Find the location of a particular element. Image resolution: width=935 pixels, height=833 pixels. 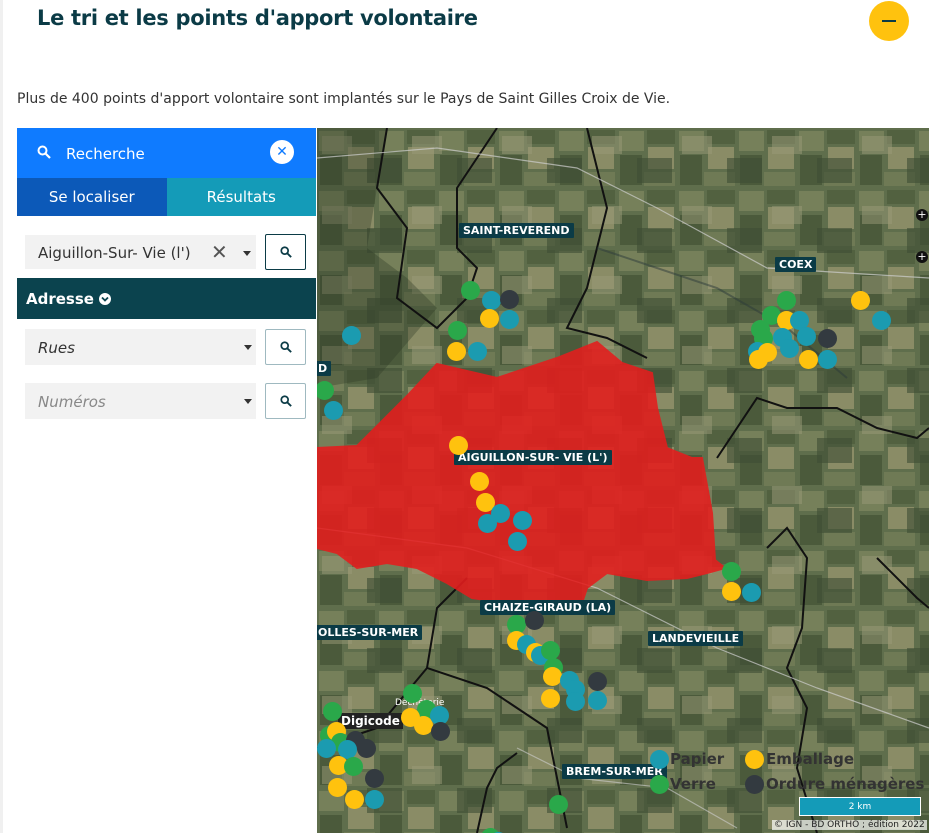

legend-glass-label: Verre is located at coordinates (693, 784).